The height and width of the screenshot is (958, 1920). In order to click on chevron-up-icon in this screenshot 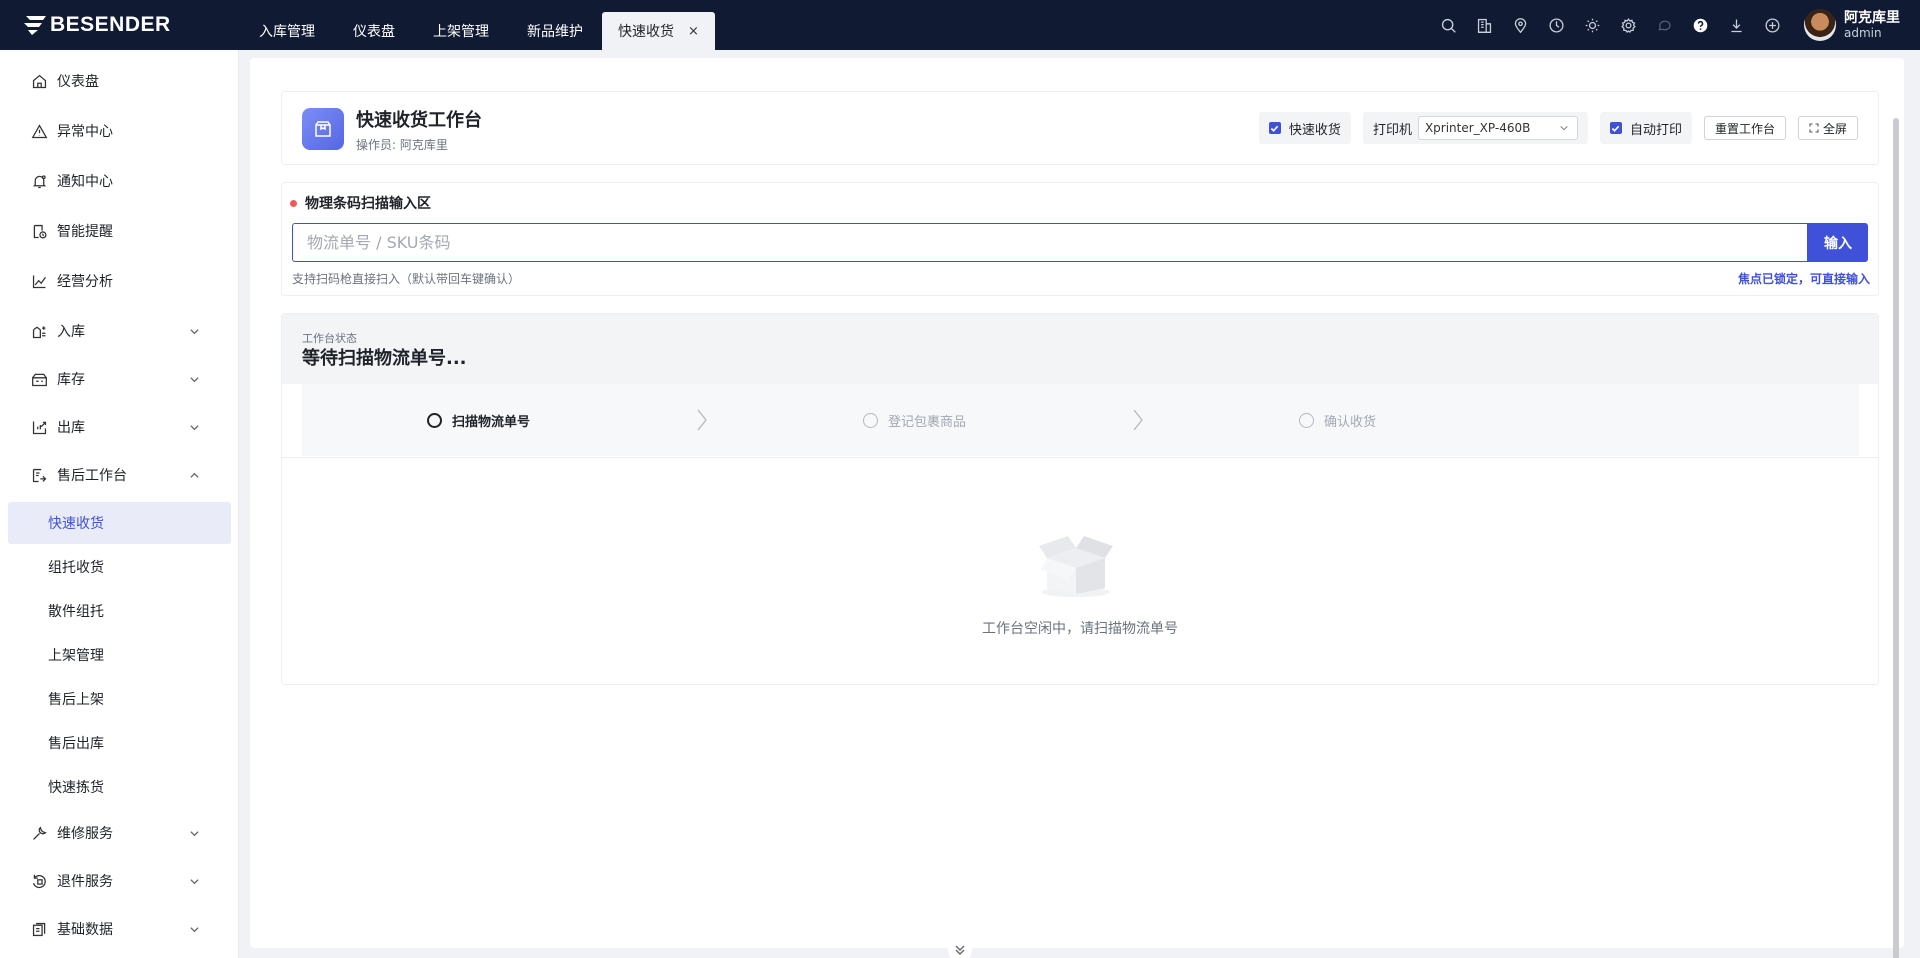, I will do `click(194, 475)`.